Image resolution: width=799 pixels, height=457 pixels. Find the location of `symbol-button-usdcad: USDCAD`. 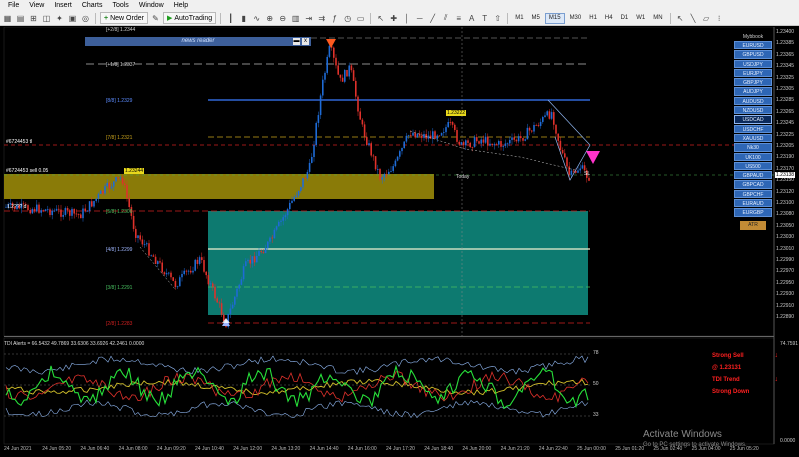

symbol-button-usdcad: USDCAD is located at coordinates (753, 119).